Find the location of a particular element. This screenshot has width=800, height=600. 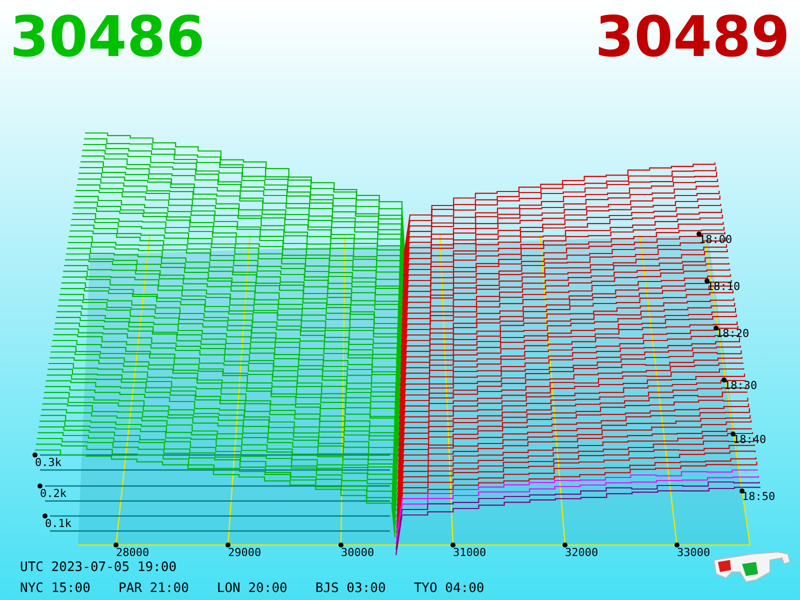

price-label: 33000 is located at coordinates (693, 552).